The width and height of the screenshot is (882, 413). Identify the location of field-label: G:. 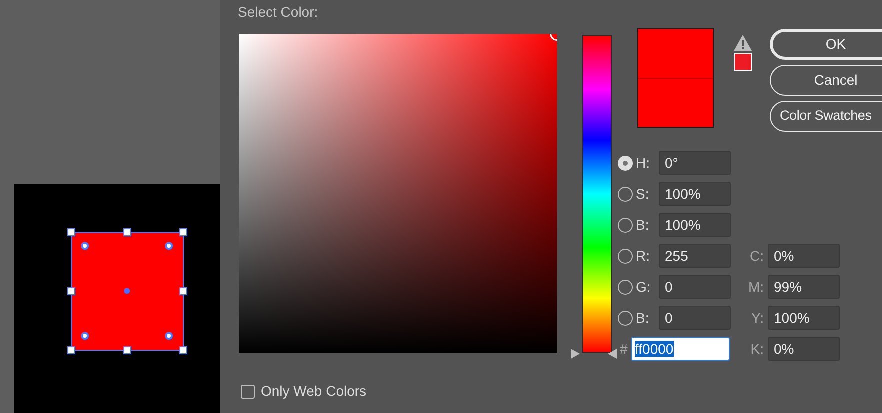
(643, 287).